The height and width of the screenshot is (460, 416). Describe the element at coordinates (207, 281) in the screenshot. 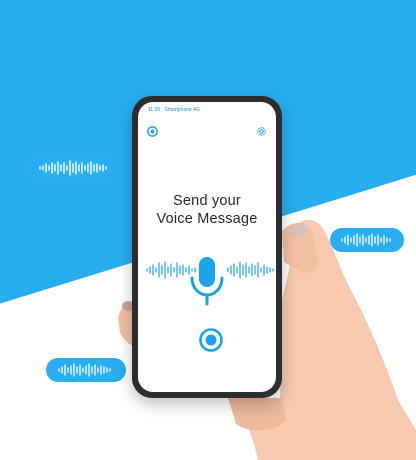

I see `microphone-icon` at that location.